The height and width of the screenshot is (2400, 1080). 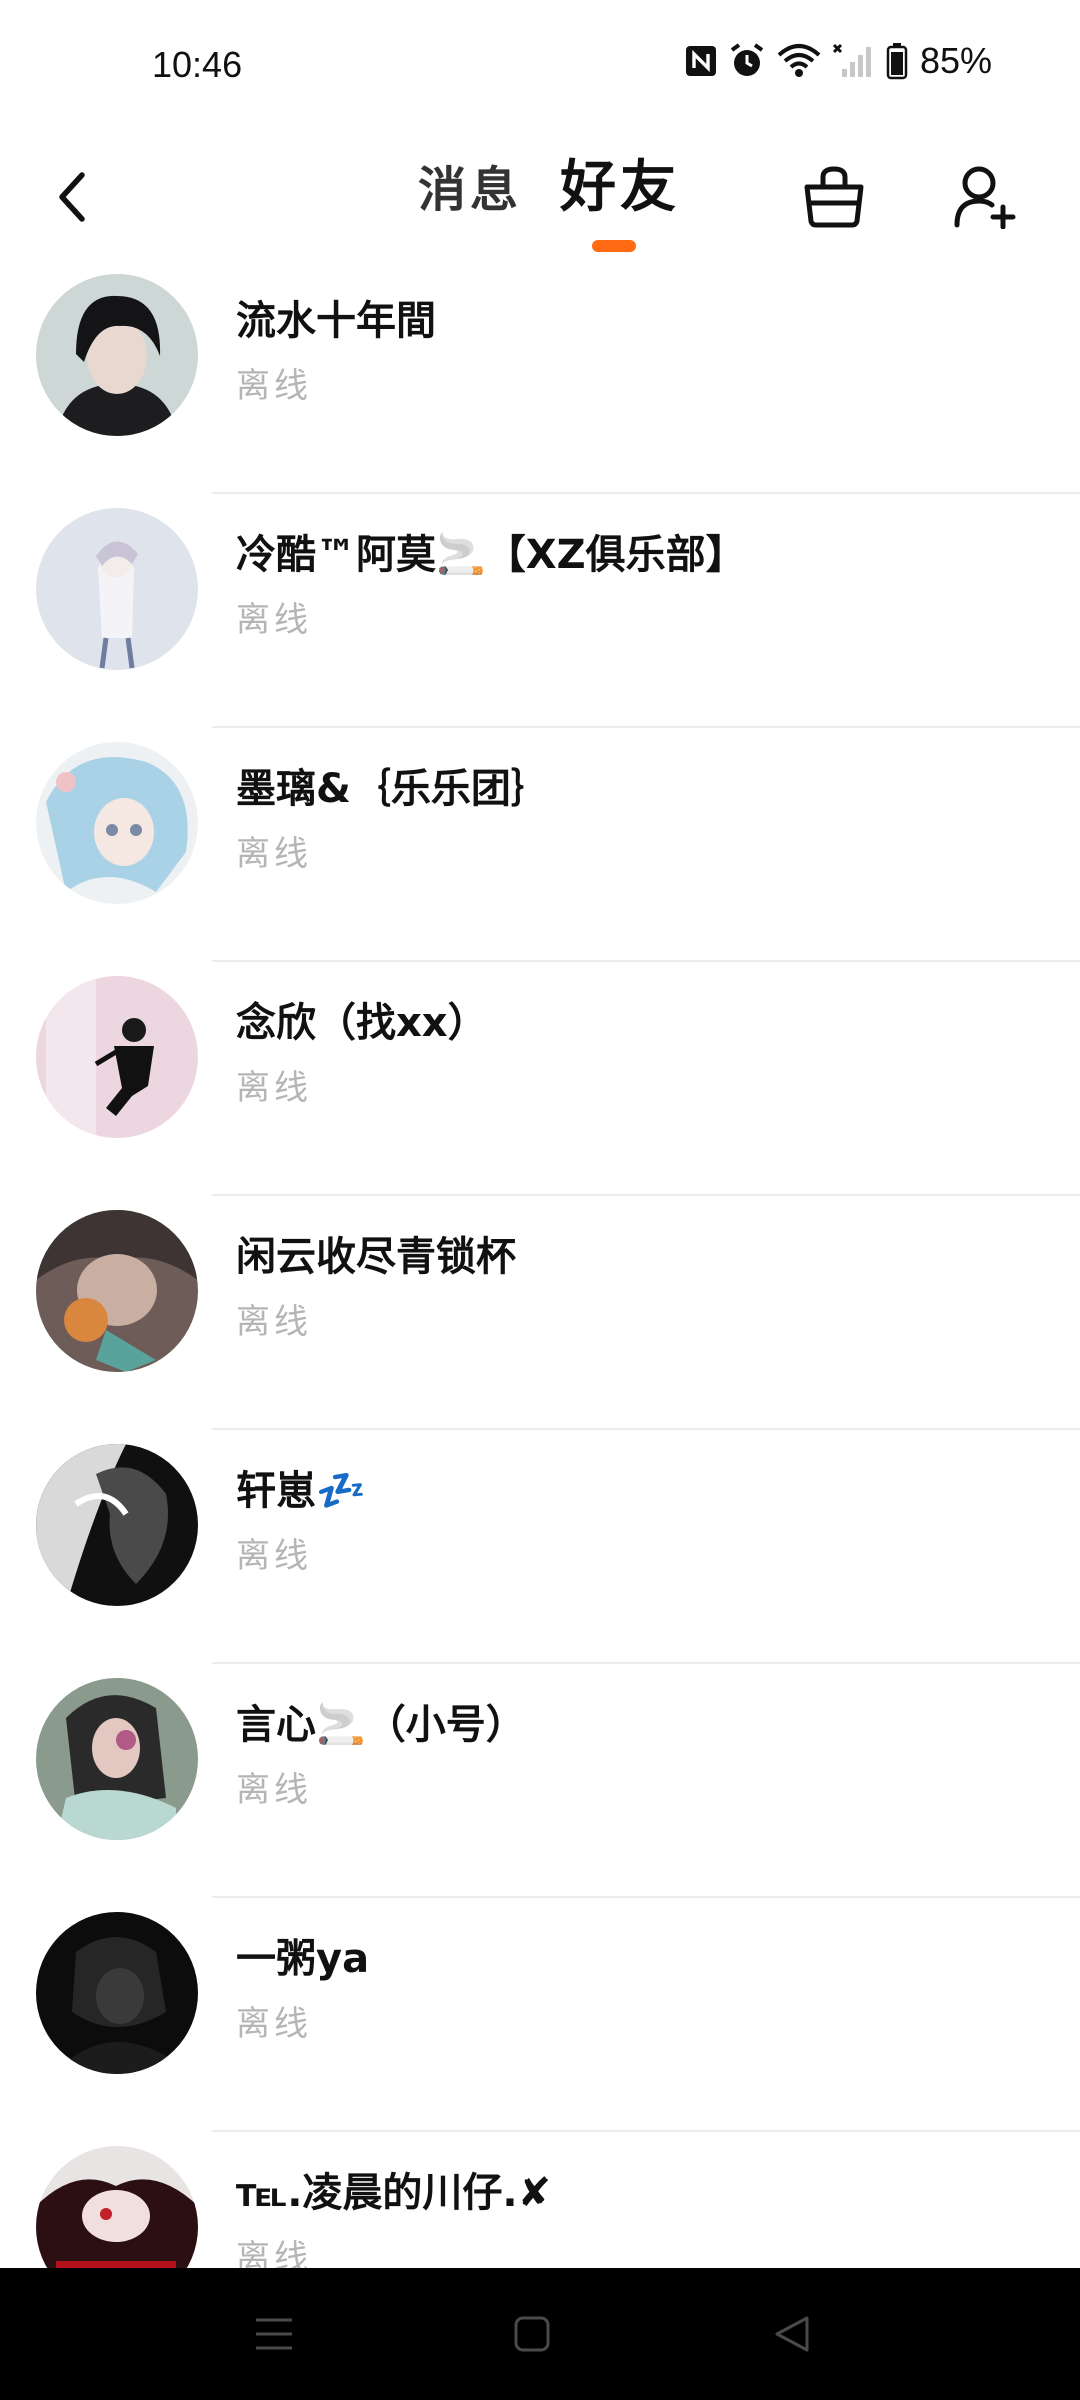 I want to click on add-friend-button, so click(x=984, y=196).